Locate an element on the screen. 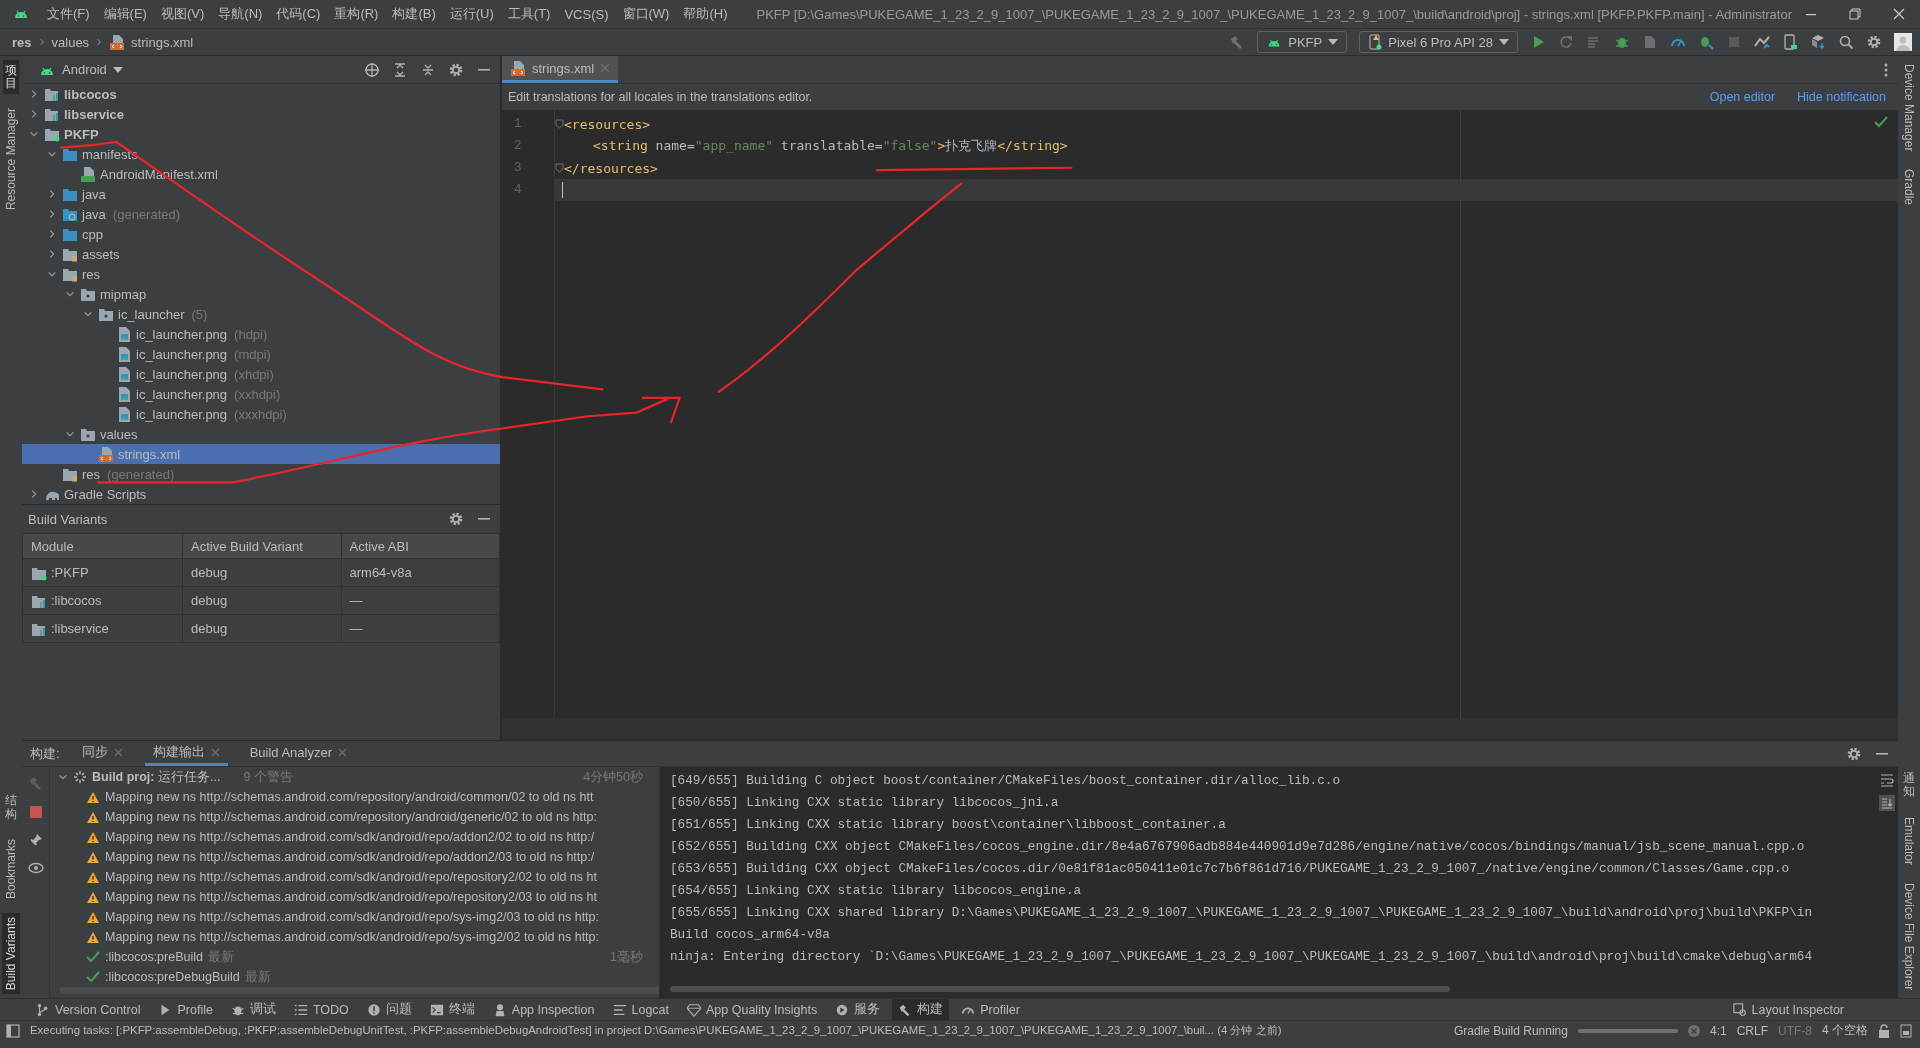 Image resolution: width=1920 pixels, height=1048 pixels. tree-item: java (generated) is located at coordinates (261, 214).